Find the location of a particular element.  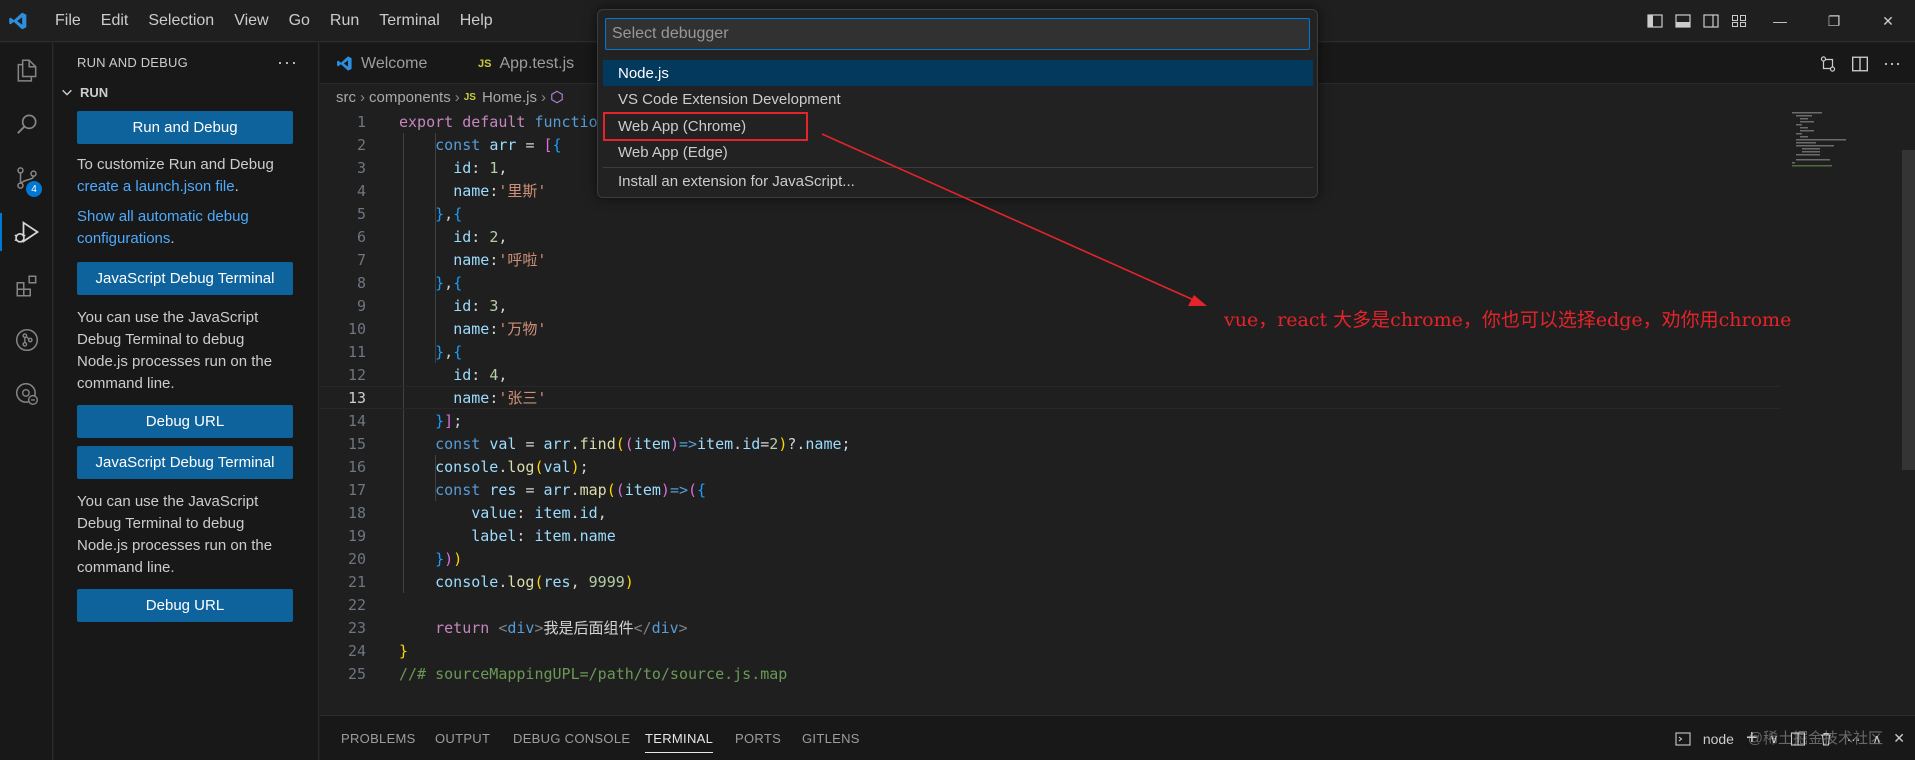

menu-run: Run is located at coordinates (344, 21).